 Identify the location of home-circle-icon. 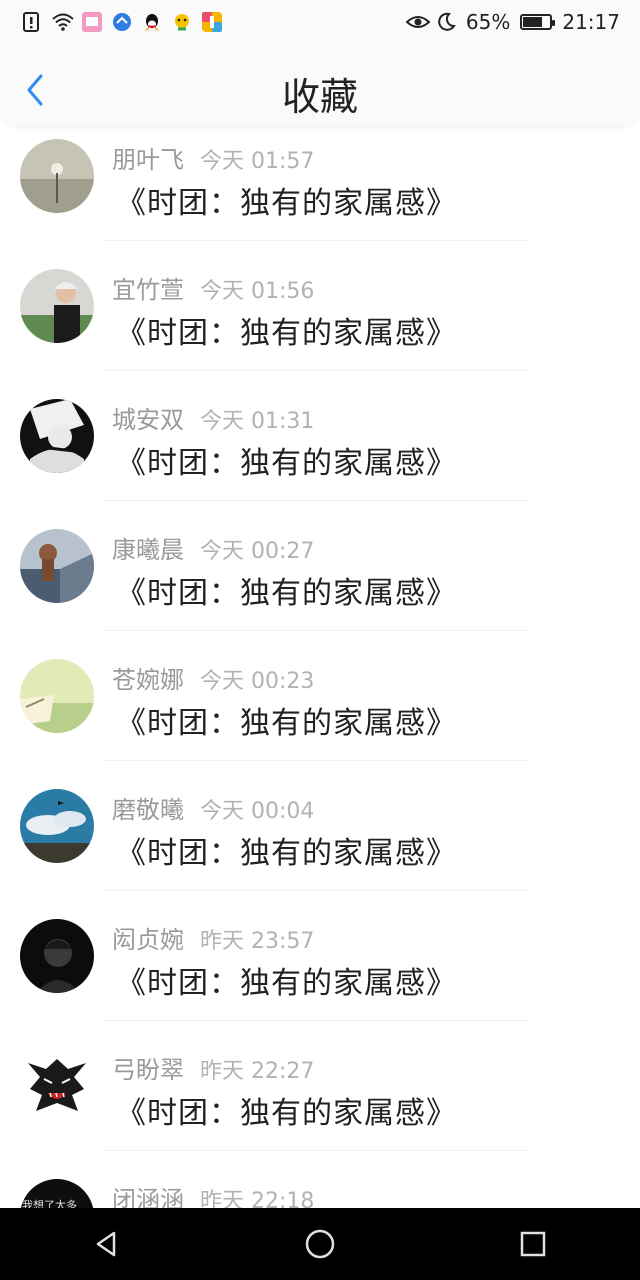
(320, 1244).